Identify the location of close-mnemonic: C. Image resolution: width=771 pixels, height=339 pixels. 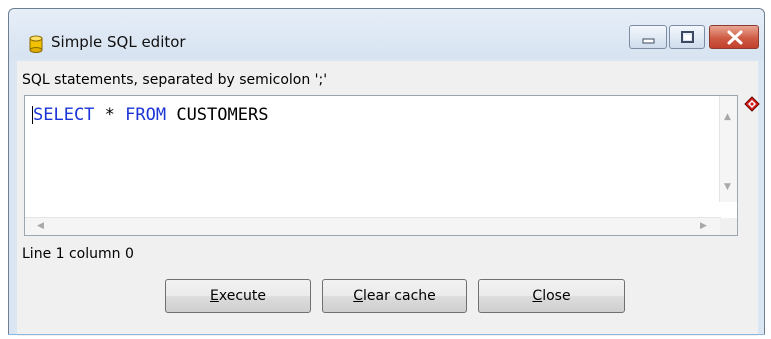
(537, 296).